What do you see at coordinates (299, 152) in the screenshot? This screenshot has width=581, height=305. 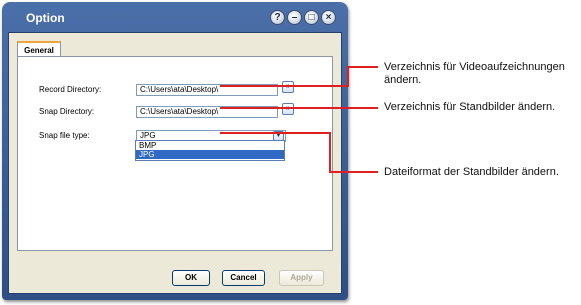 I see `callout-line-filetype` at bounding box center [299, 152].